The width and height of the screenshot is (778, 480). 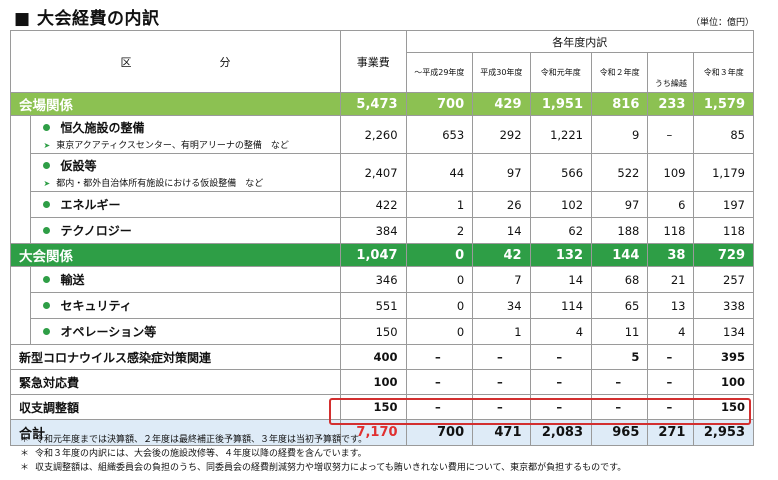 I want to click on row-label: エネルギー, so click(x=90, y=205).